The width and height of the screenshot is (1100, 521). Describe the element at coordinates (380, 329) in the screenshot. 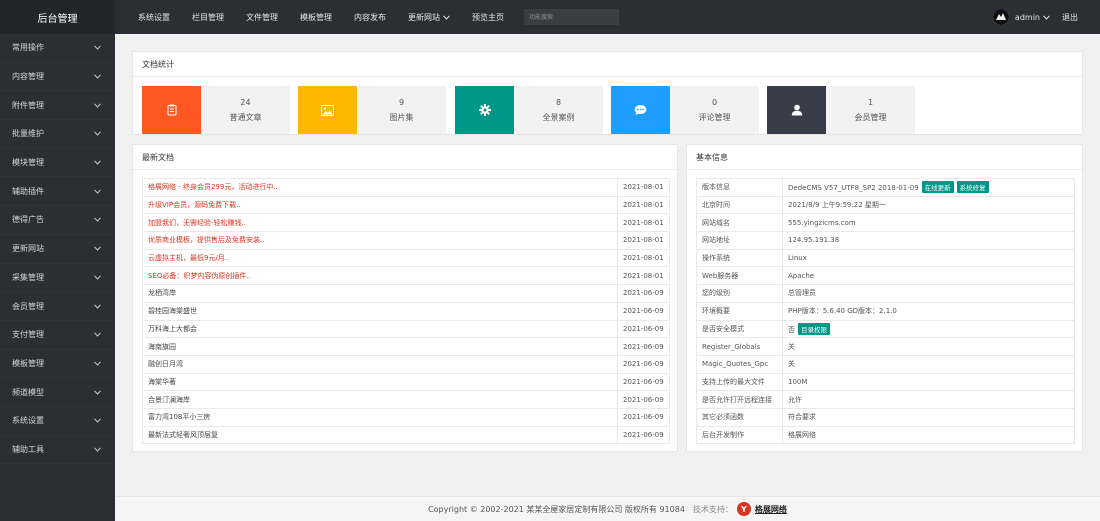

I see `article-title-link: 万科海上大都会` at that location.